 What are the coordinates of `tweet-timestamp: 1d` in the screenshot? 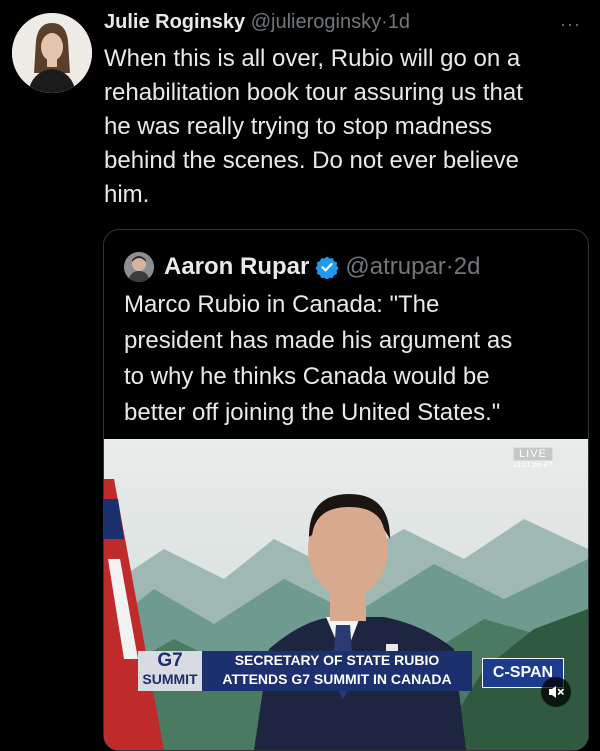 It's located at (399, 22).